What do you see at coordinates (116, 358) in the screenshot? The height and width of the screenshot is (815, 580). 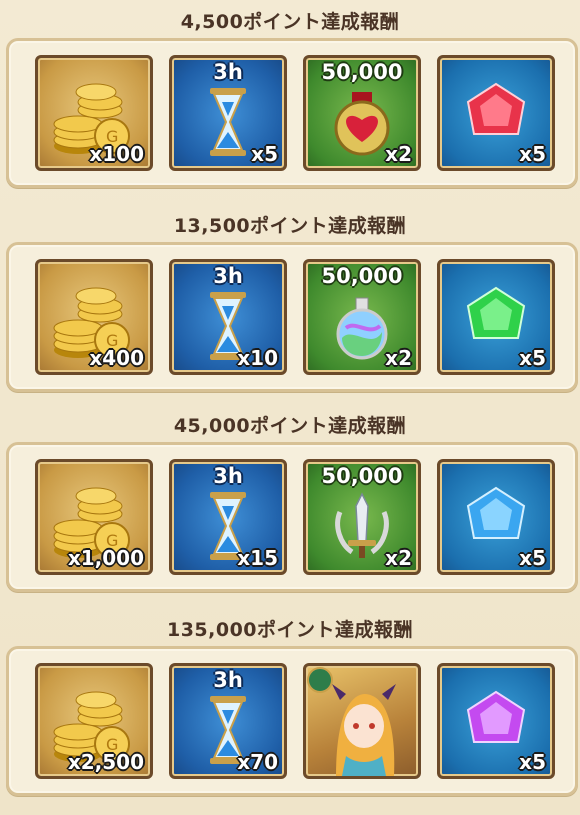 I see `reward-quantity: x400` at bounding box center [116, 358].